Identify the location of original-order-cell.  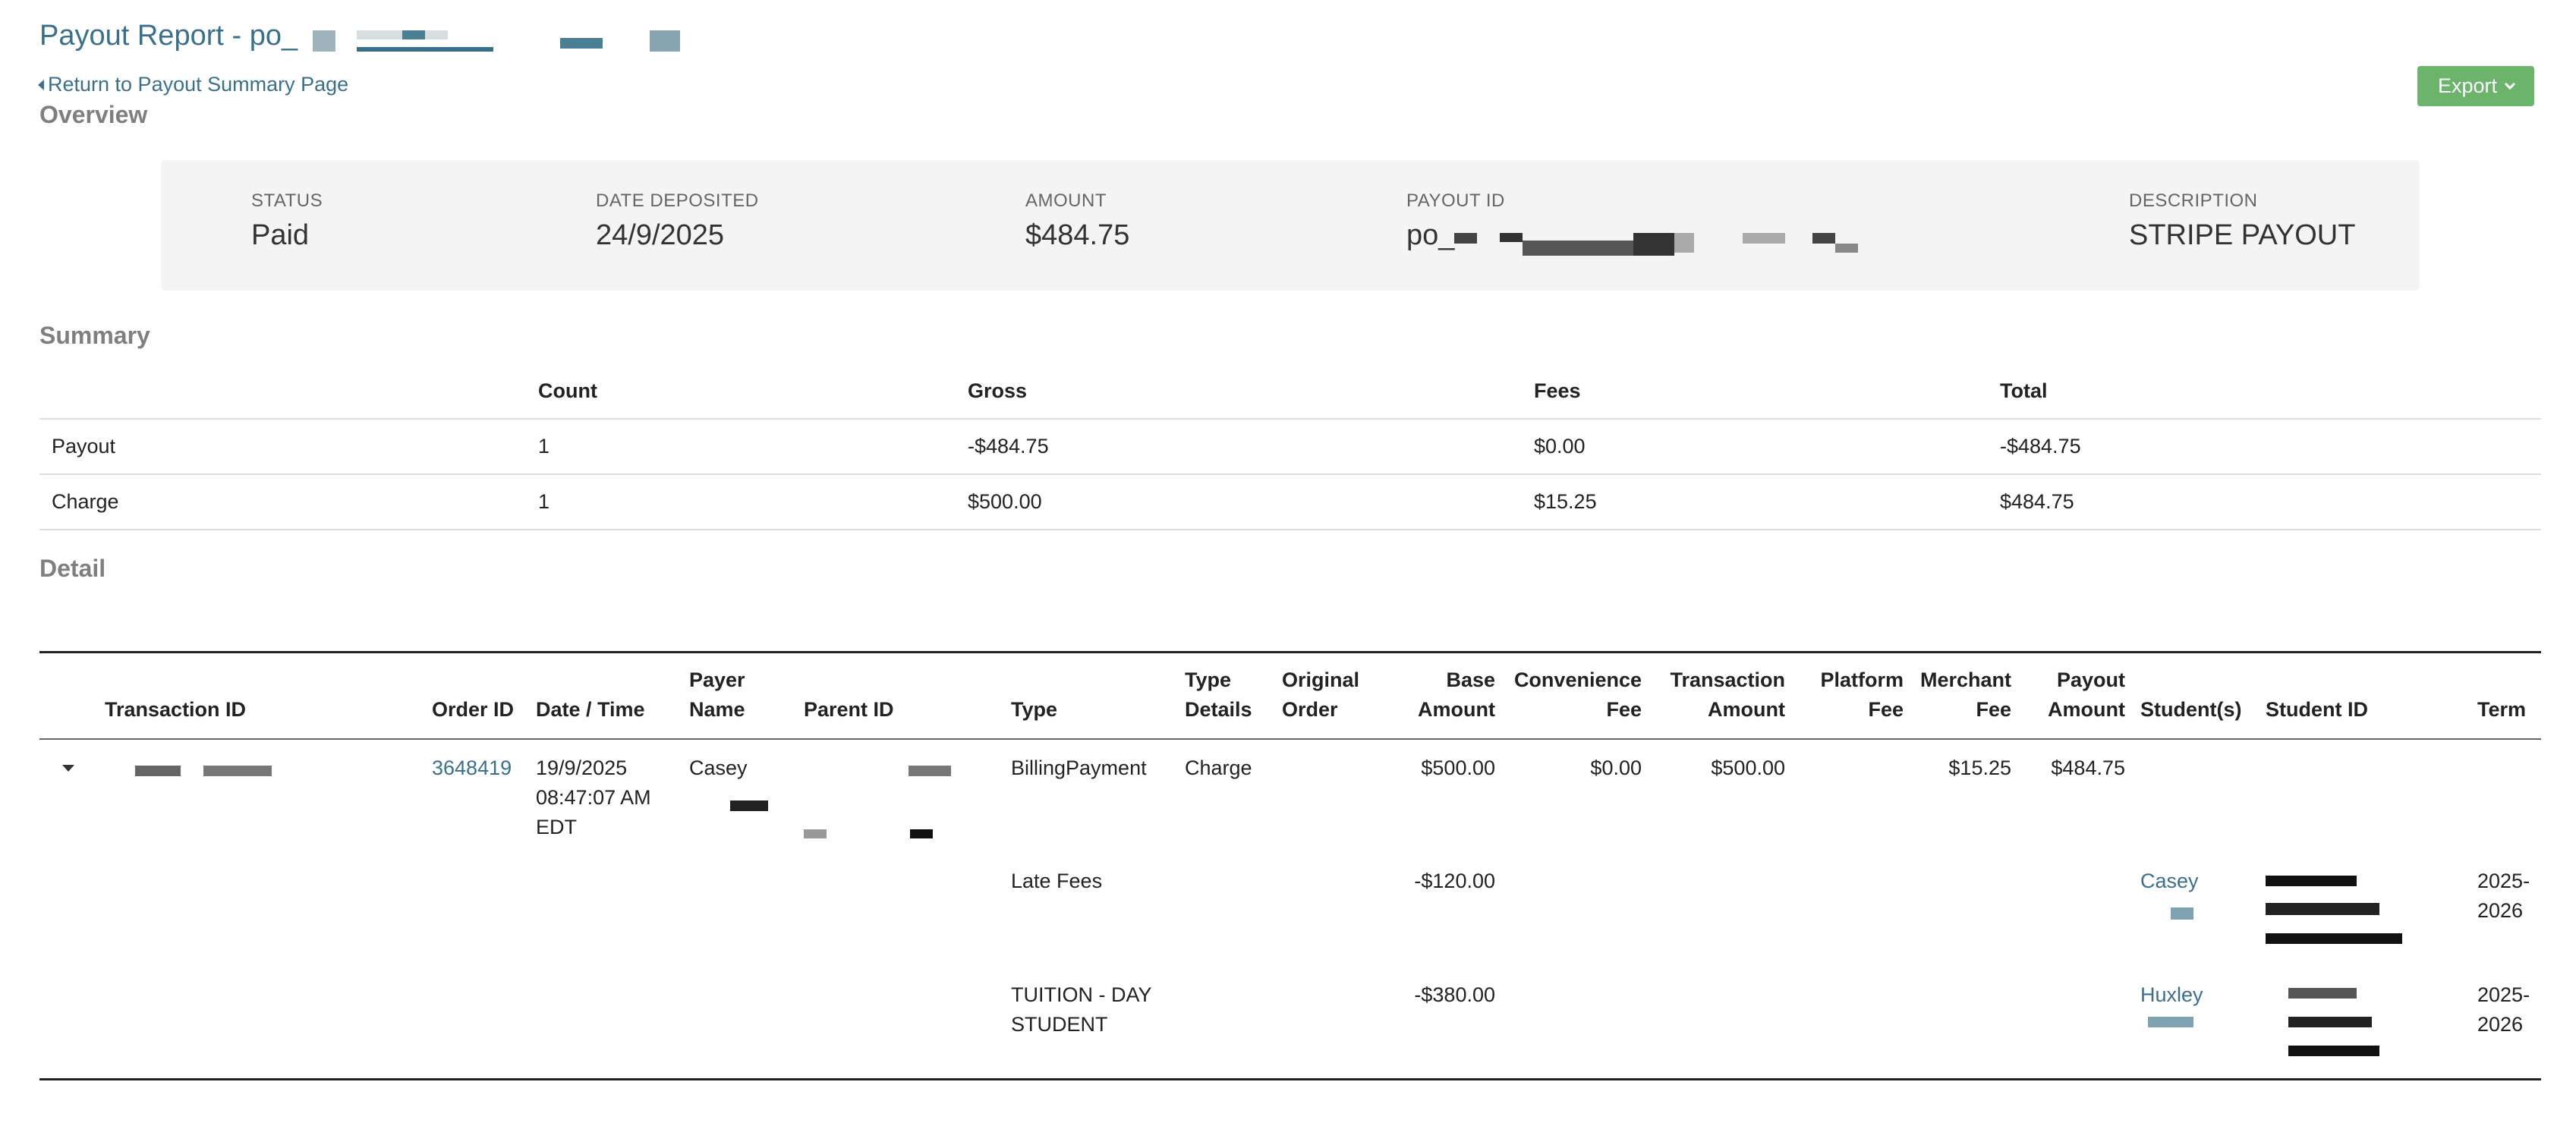
(1323, 796).